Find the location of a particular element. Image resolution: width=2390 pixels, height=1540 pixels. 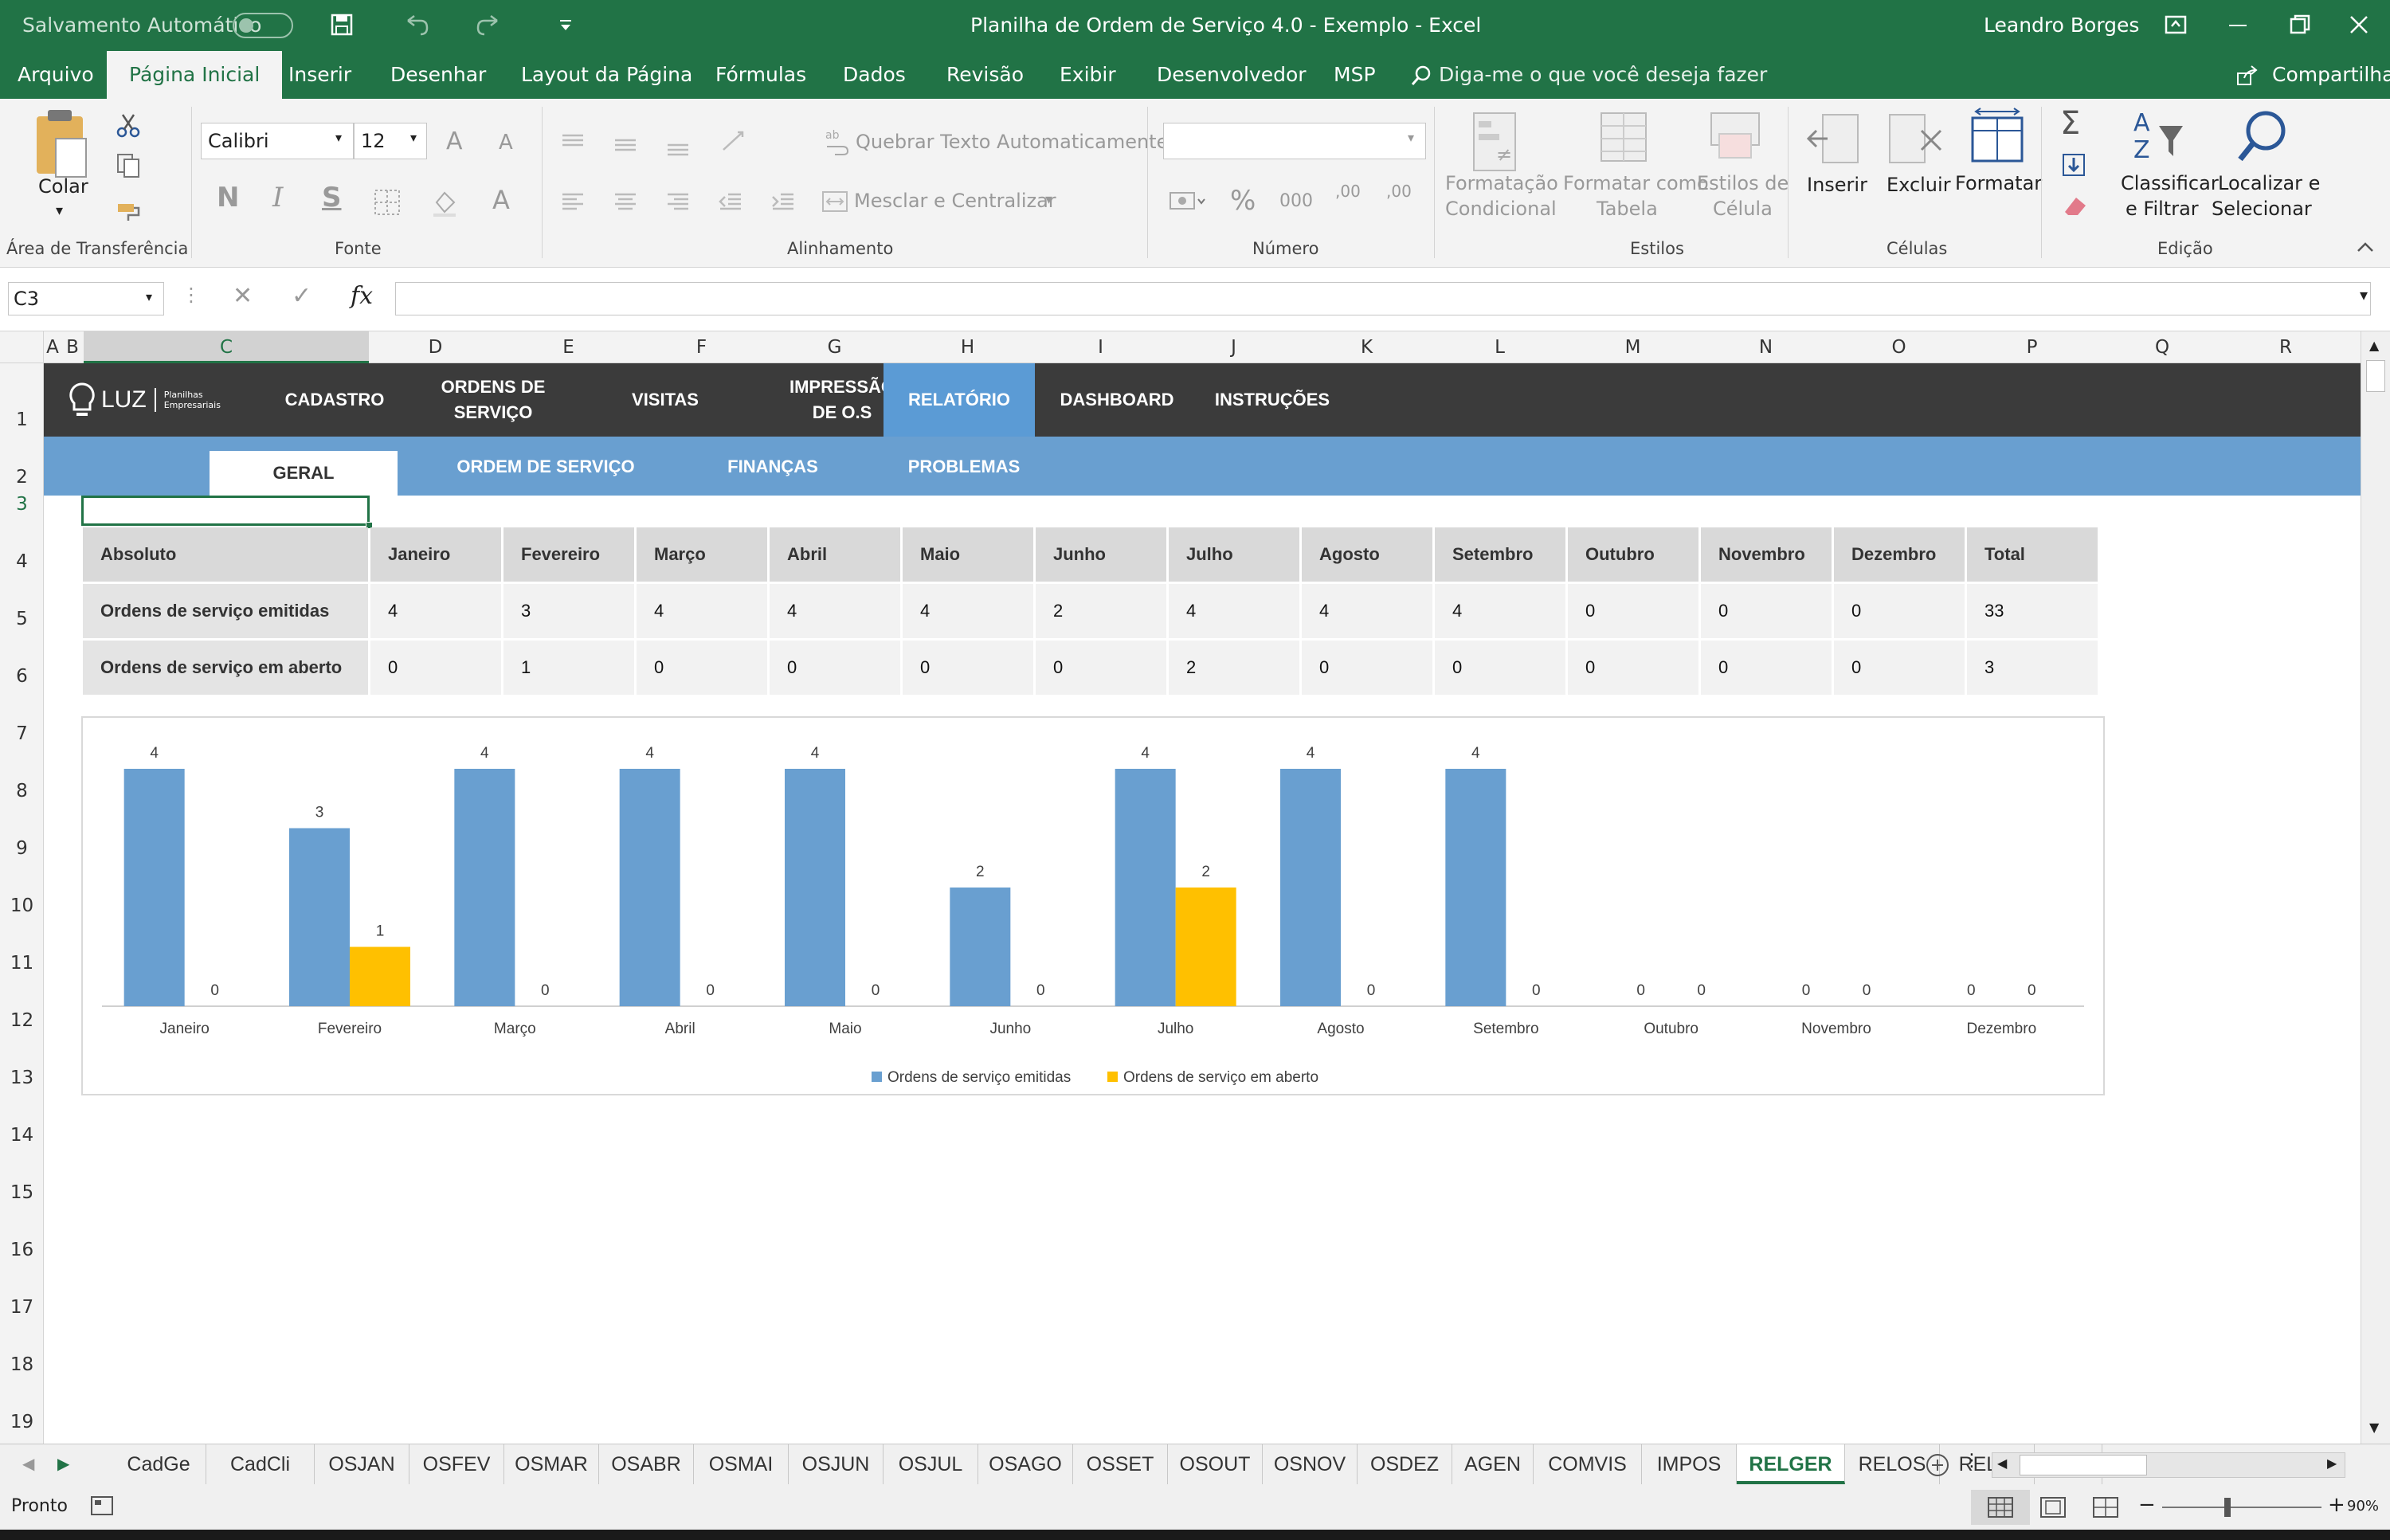

bold-button: N is located at coordinates (228, 198).